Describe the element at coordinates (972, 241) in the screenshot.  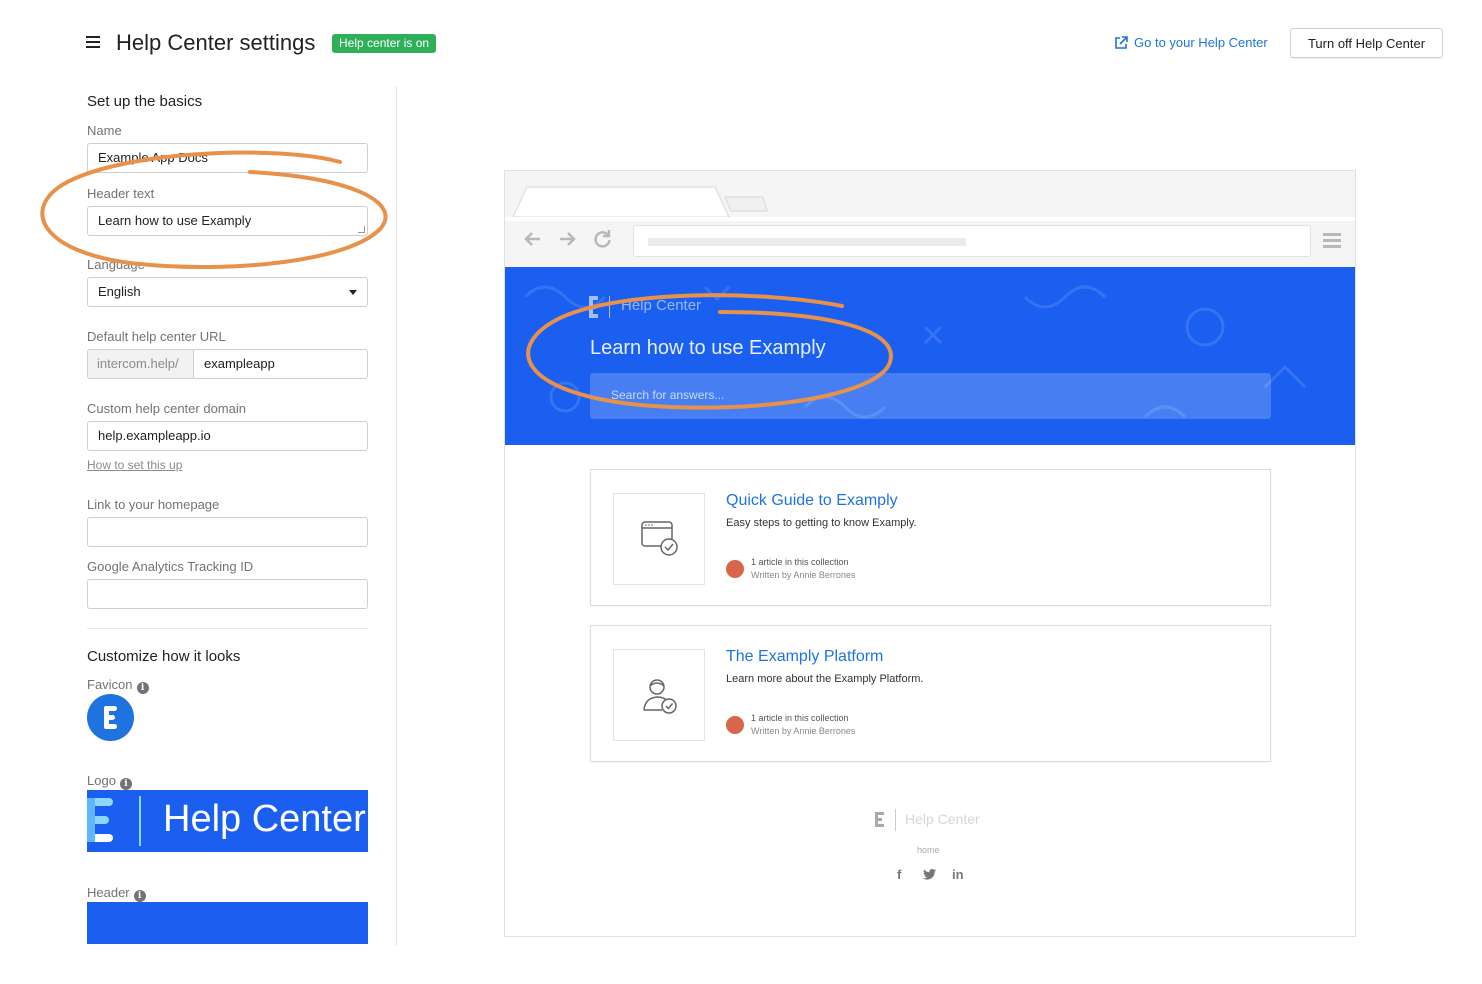
I see `address-bar` at that location.